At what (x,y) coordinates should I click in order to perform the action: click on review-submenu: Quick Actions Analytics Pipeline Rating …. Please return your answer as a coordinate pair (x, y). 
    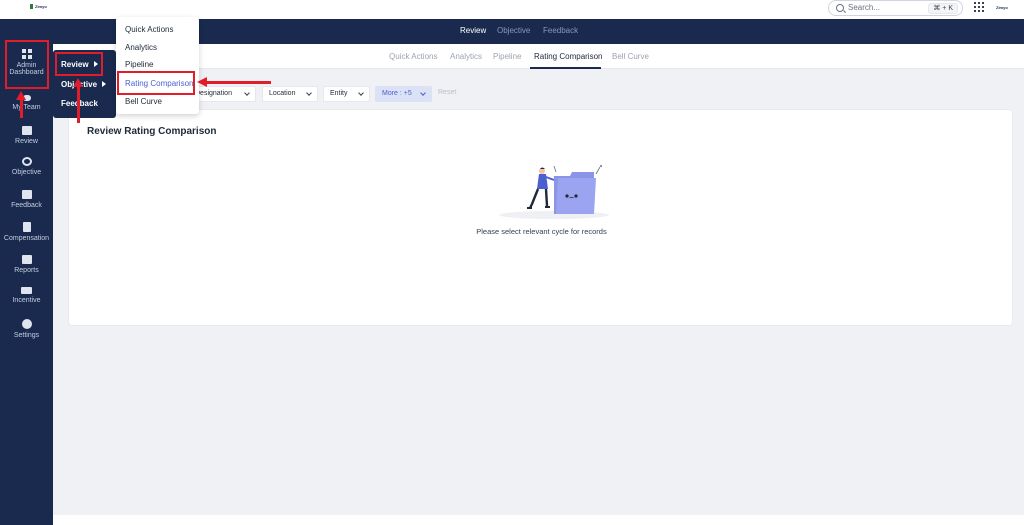
    Looking at the image, I should click on (157, 65).